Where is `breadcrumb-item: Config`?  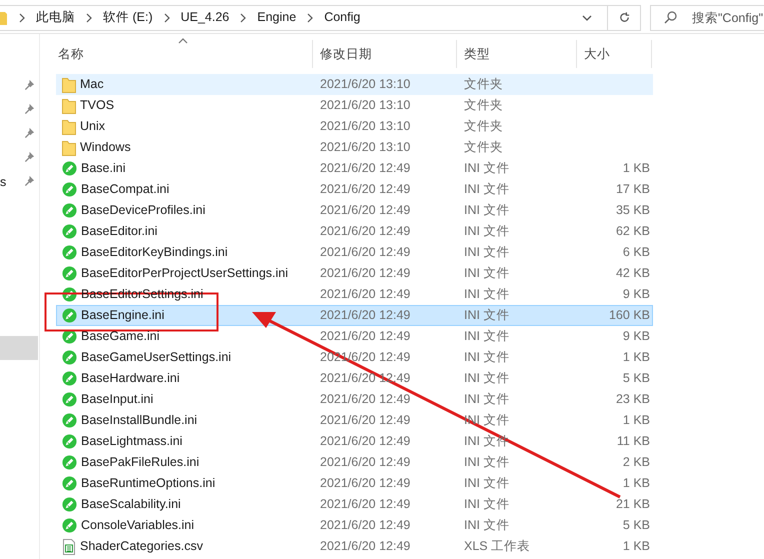 breadcrumb-item: Config is located at coordinates (342, 17).